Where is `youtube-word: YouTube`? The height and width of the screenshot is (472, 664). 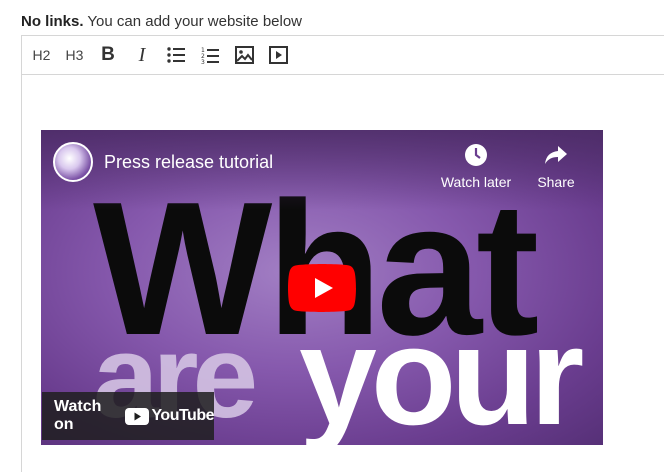
youtube-word: YouTube is located at coordinates (182, 415).